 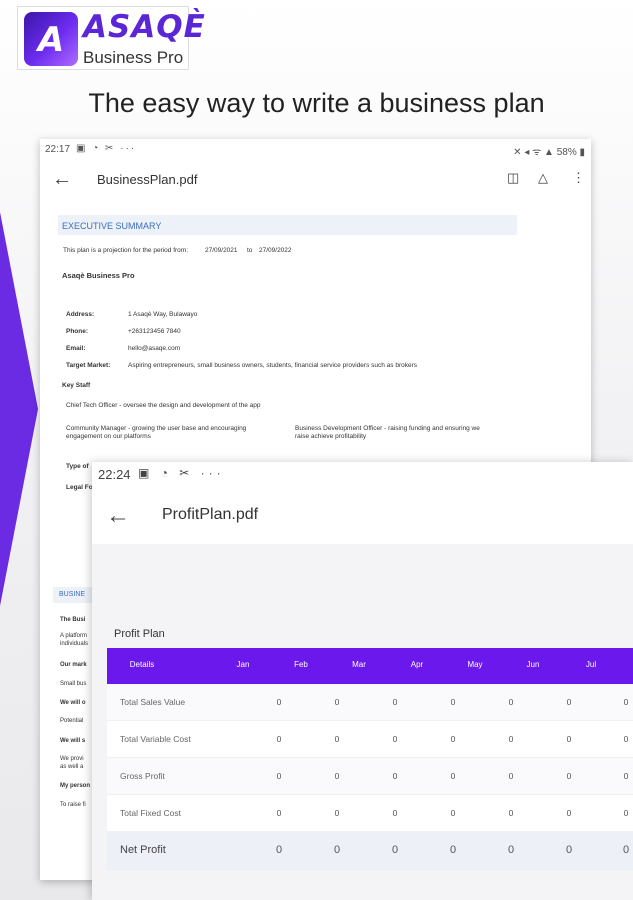 I want to click on email-value: hello@asaqe.com, so click(x=154, y=348).